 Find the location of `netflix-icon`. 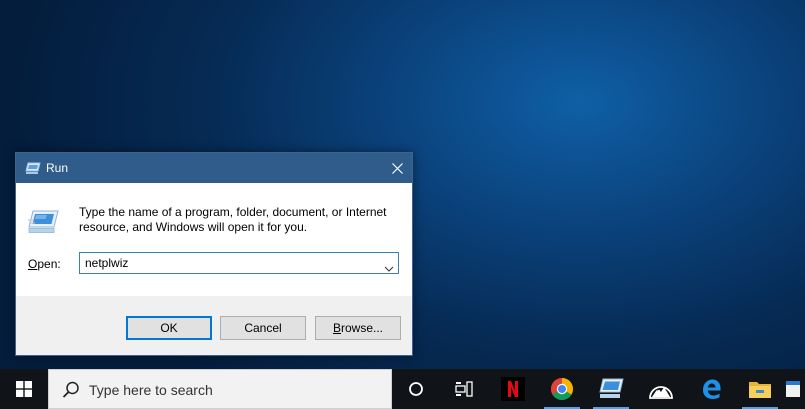

netflix-icon is located at coordinates (513, 389).